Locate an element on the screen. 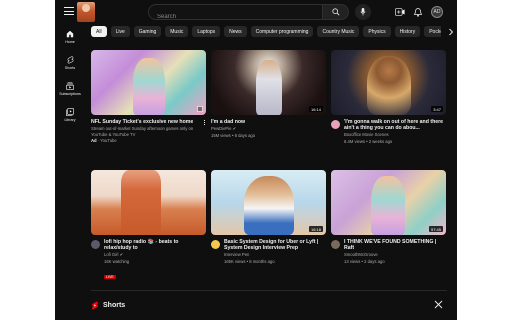 This screenshot has width=512, height=320. microphone-icon is located at coordinates (363, 12).